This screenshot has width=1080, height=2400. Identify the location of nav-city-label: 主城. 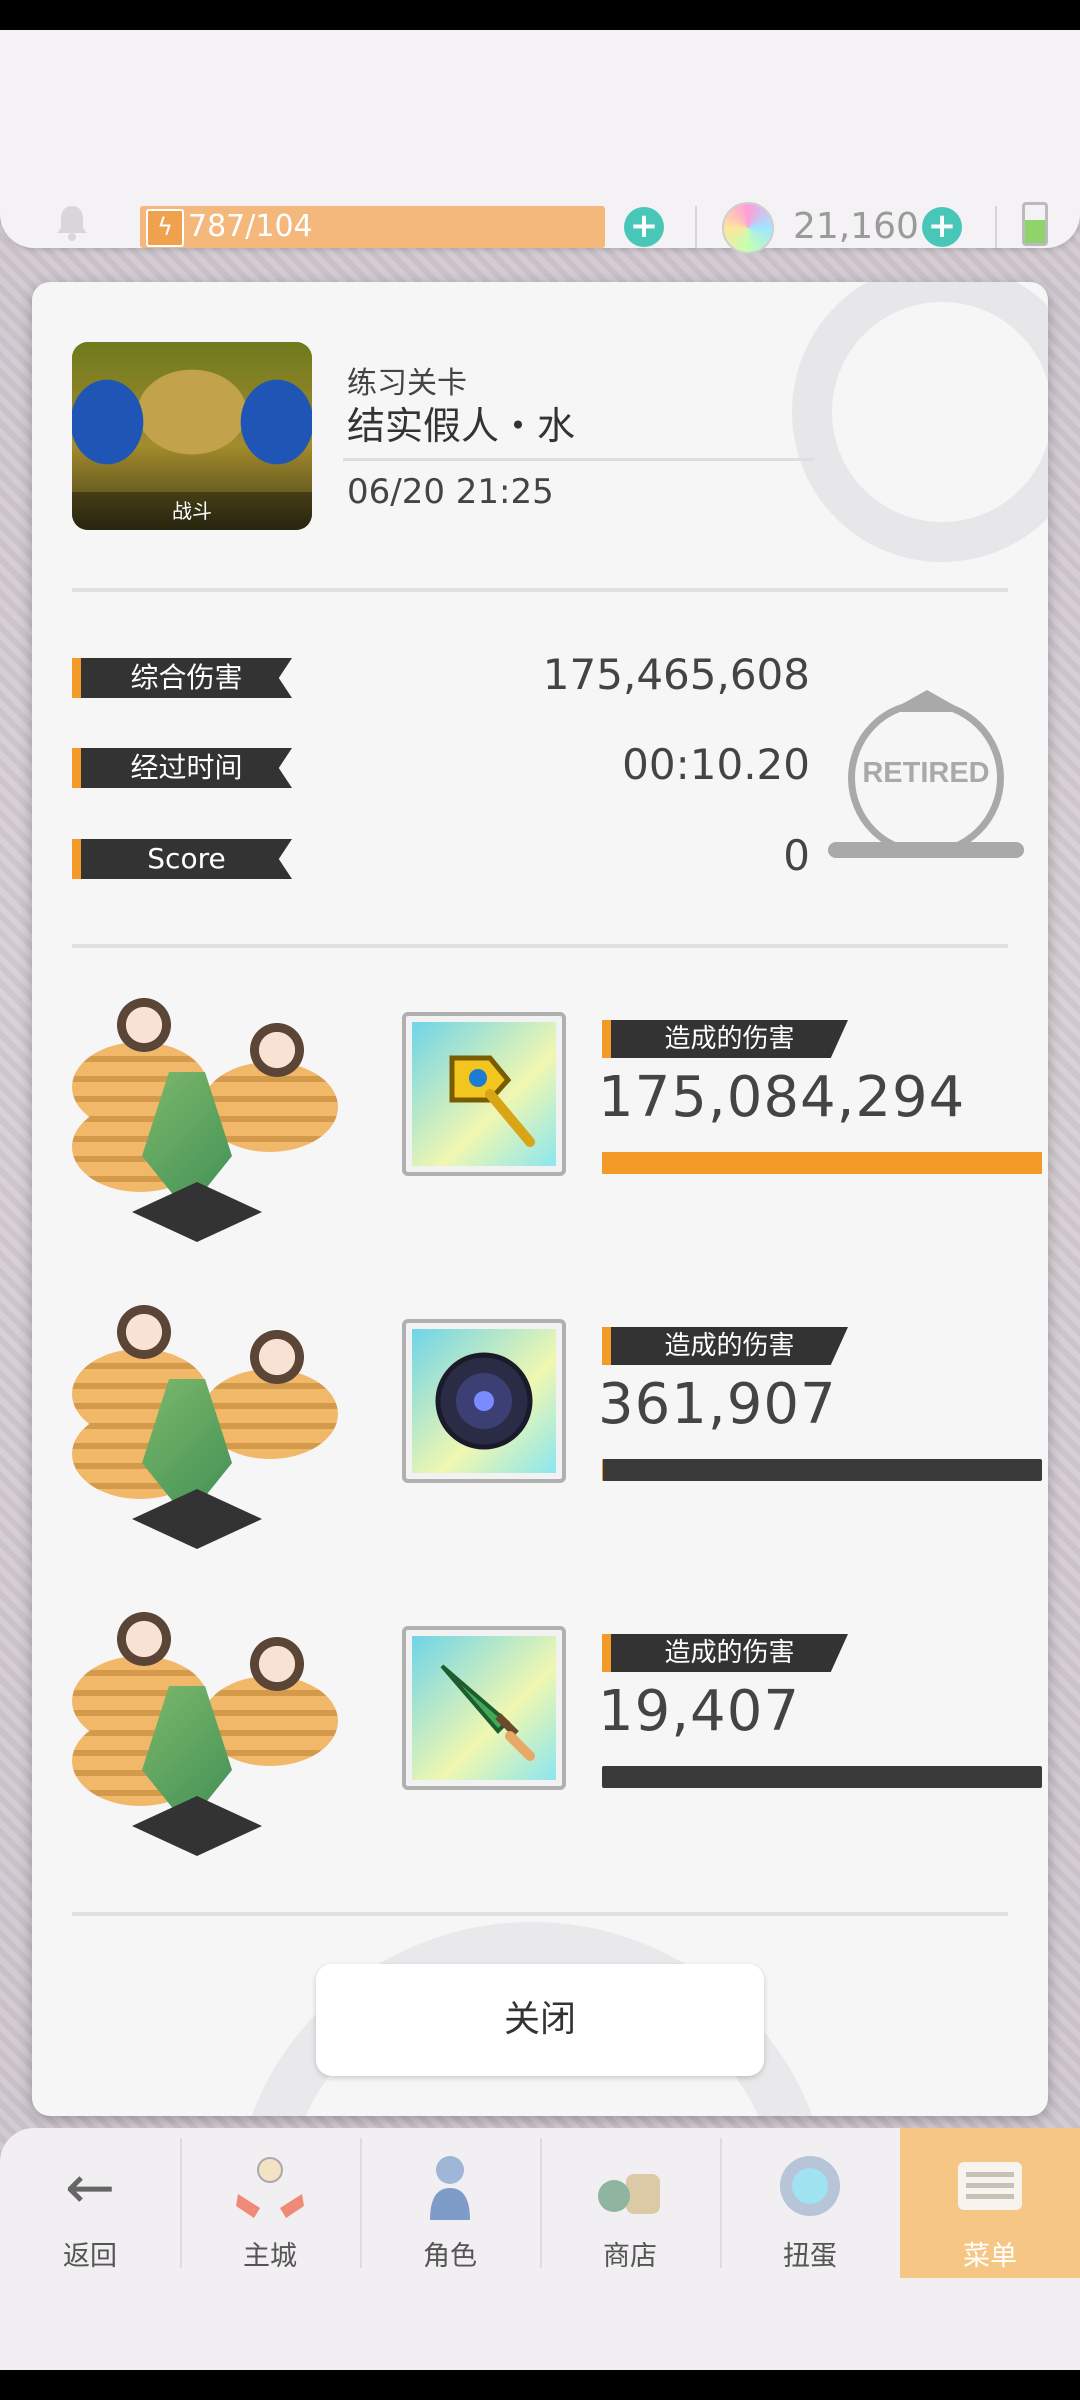
(270, 2256).